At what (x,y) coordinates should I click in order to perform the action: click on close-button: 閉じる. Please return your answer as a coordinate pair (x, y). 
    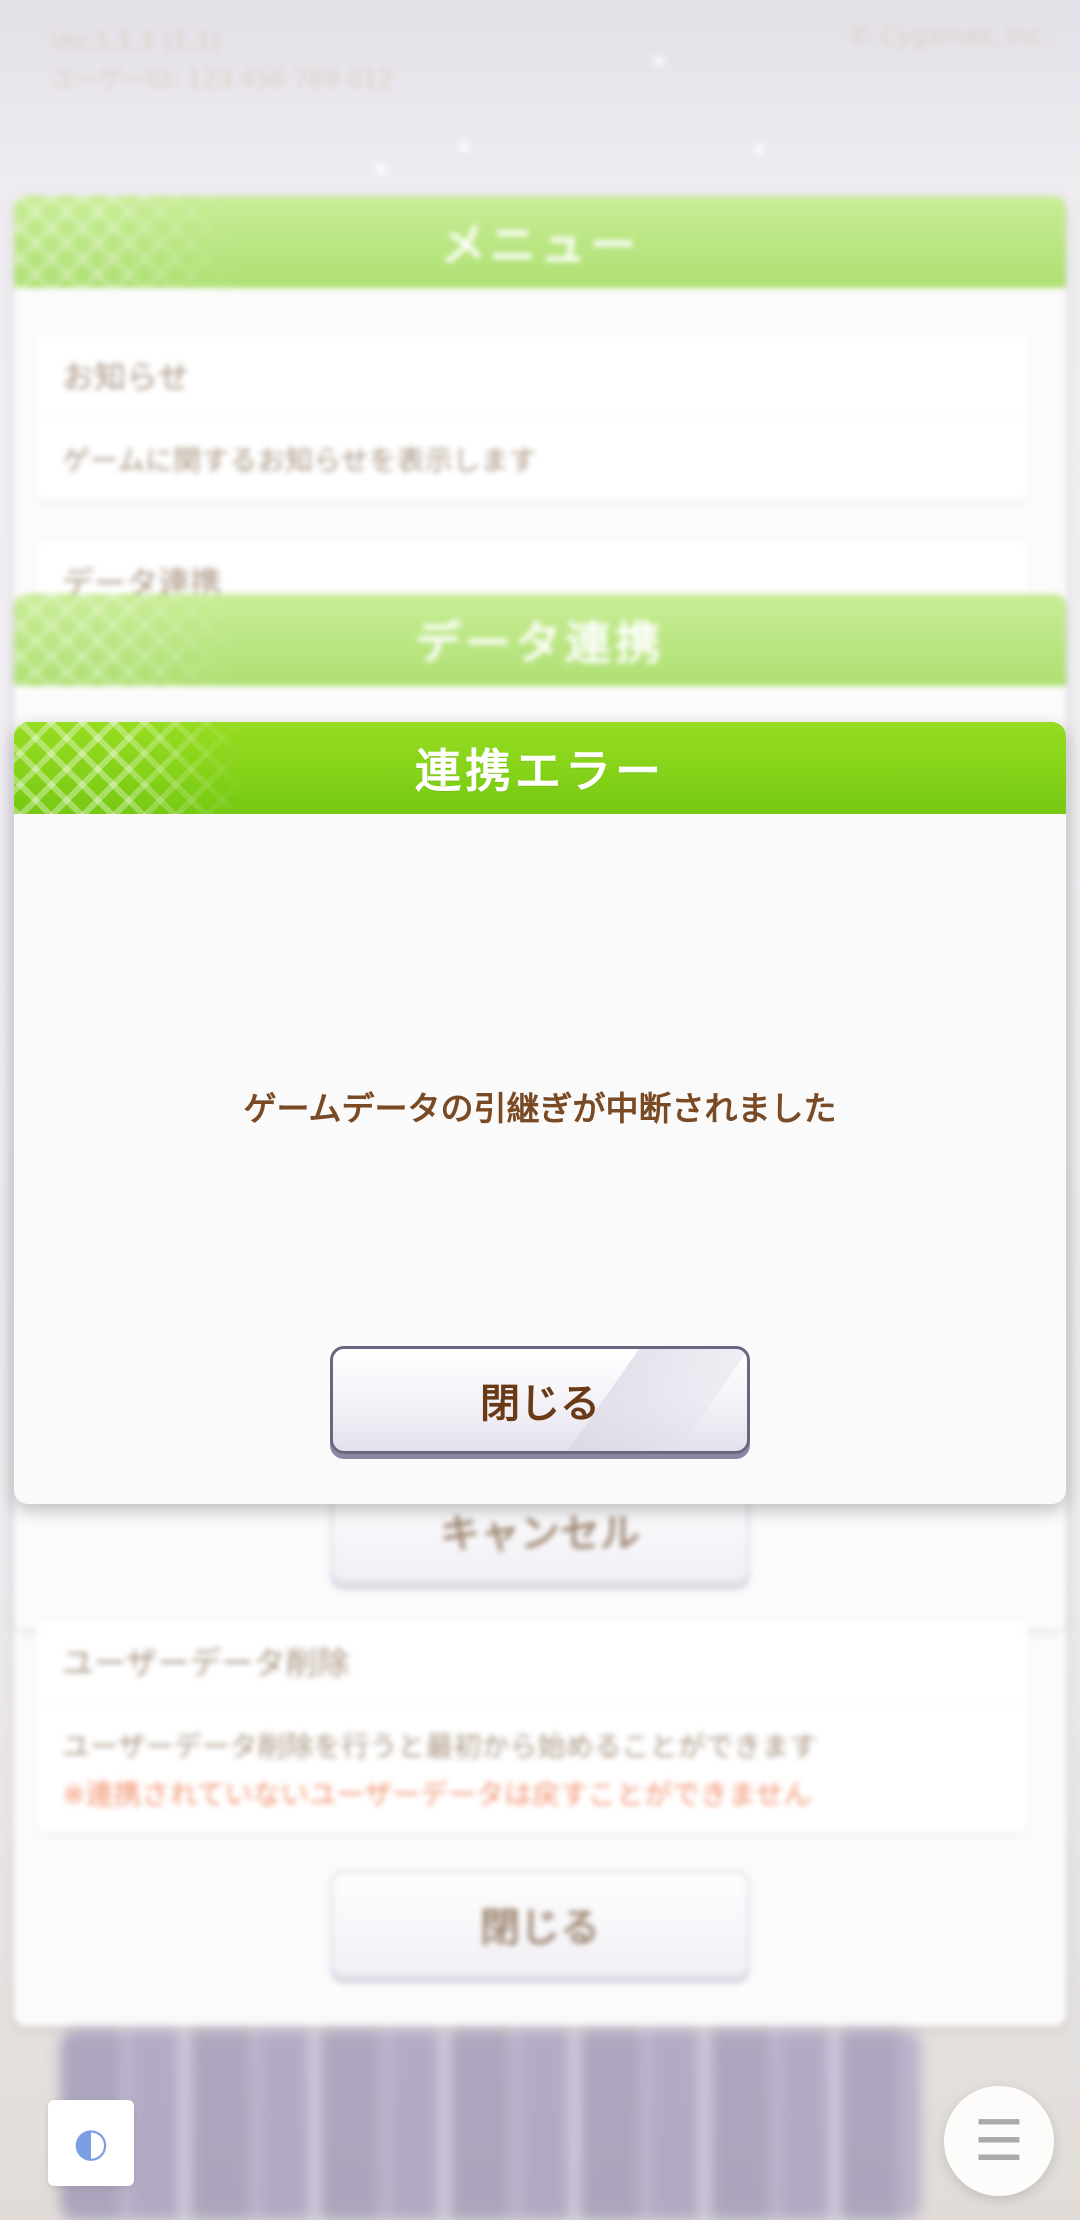
    Looking at the image, I should click on (540, 1400).